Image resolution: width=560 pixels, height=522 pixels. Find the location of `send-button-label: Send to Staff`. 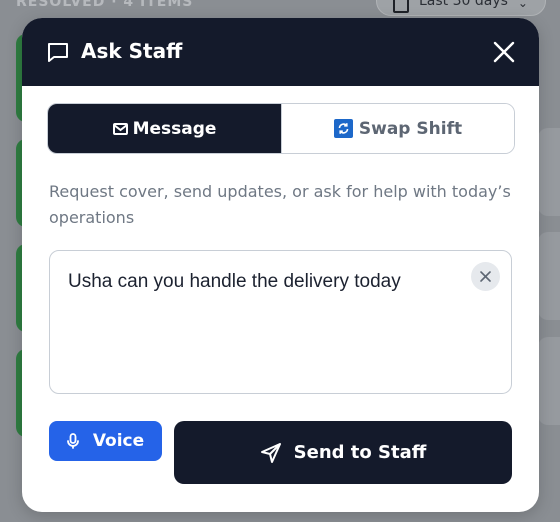

send-button-label: Send to Staff is located at coordinates (360, 452).